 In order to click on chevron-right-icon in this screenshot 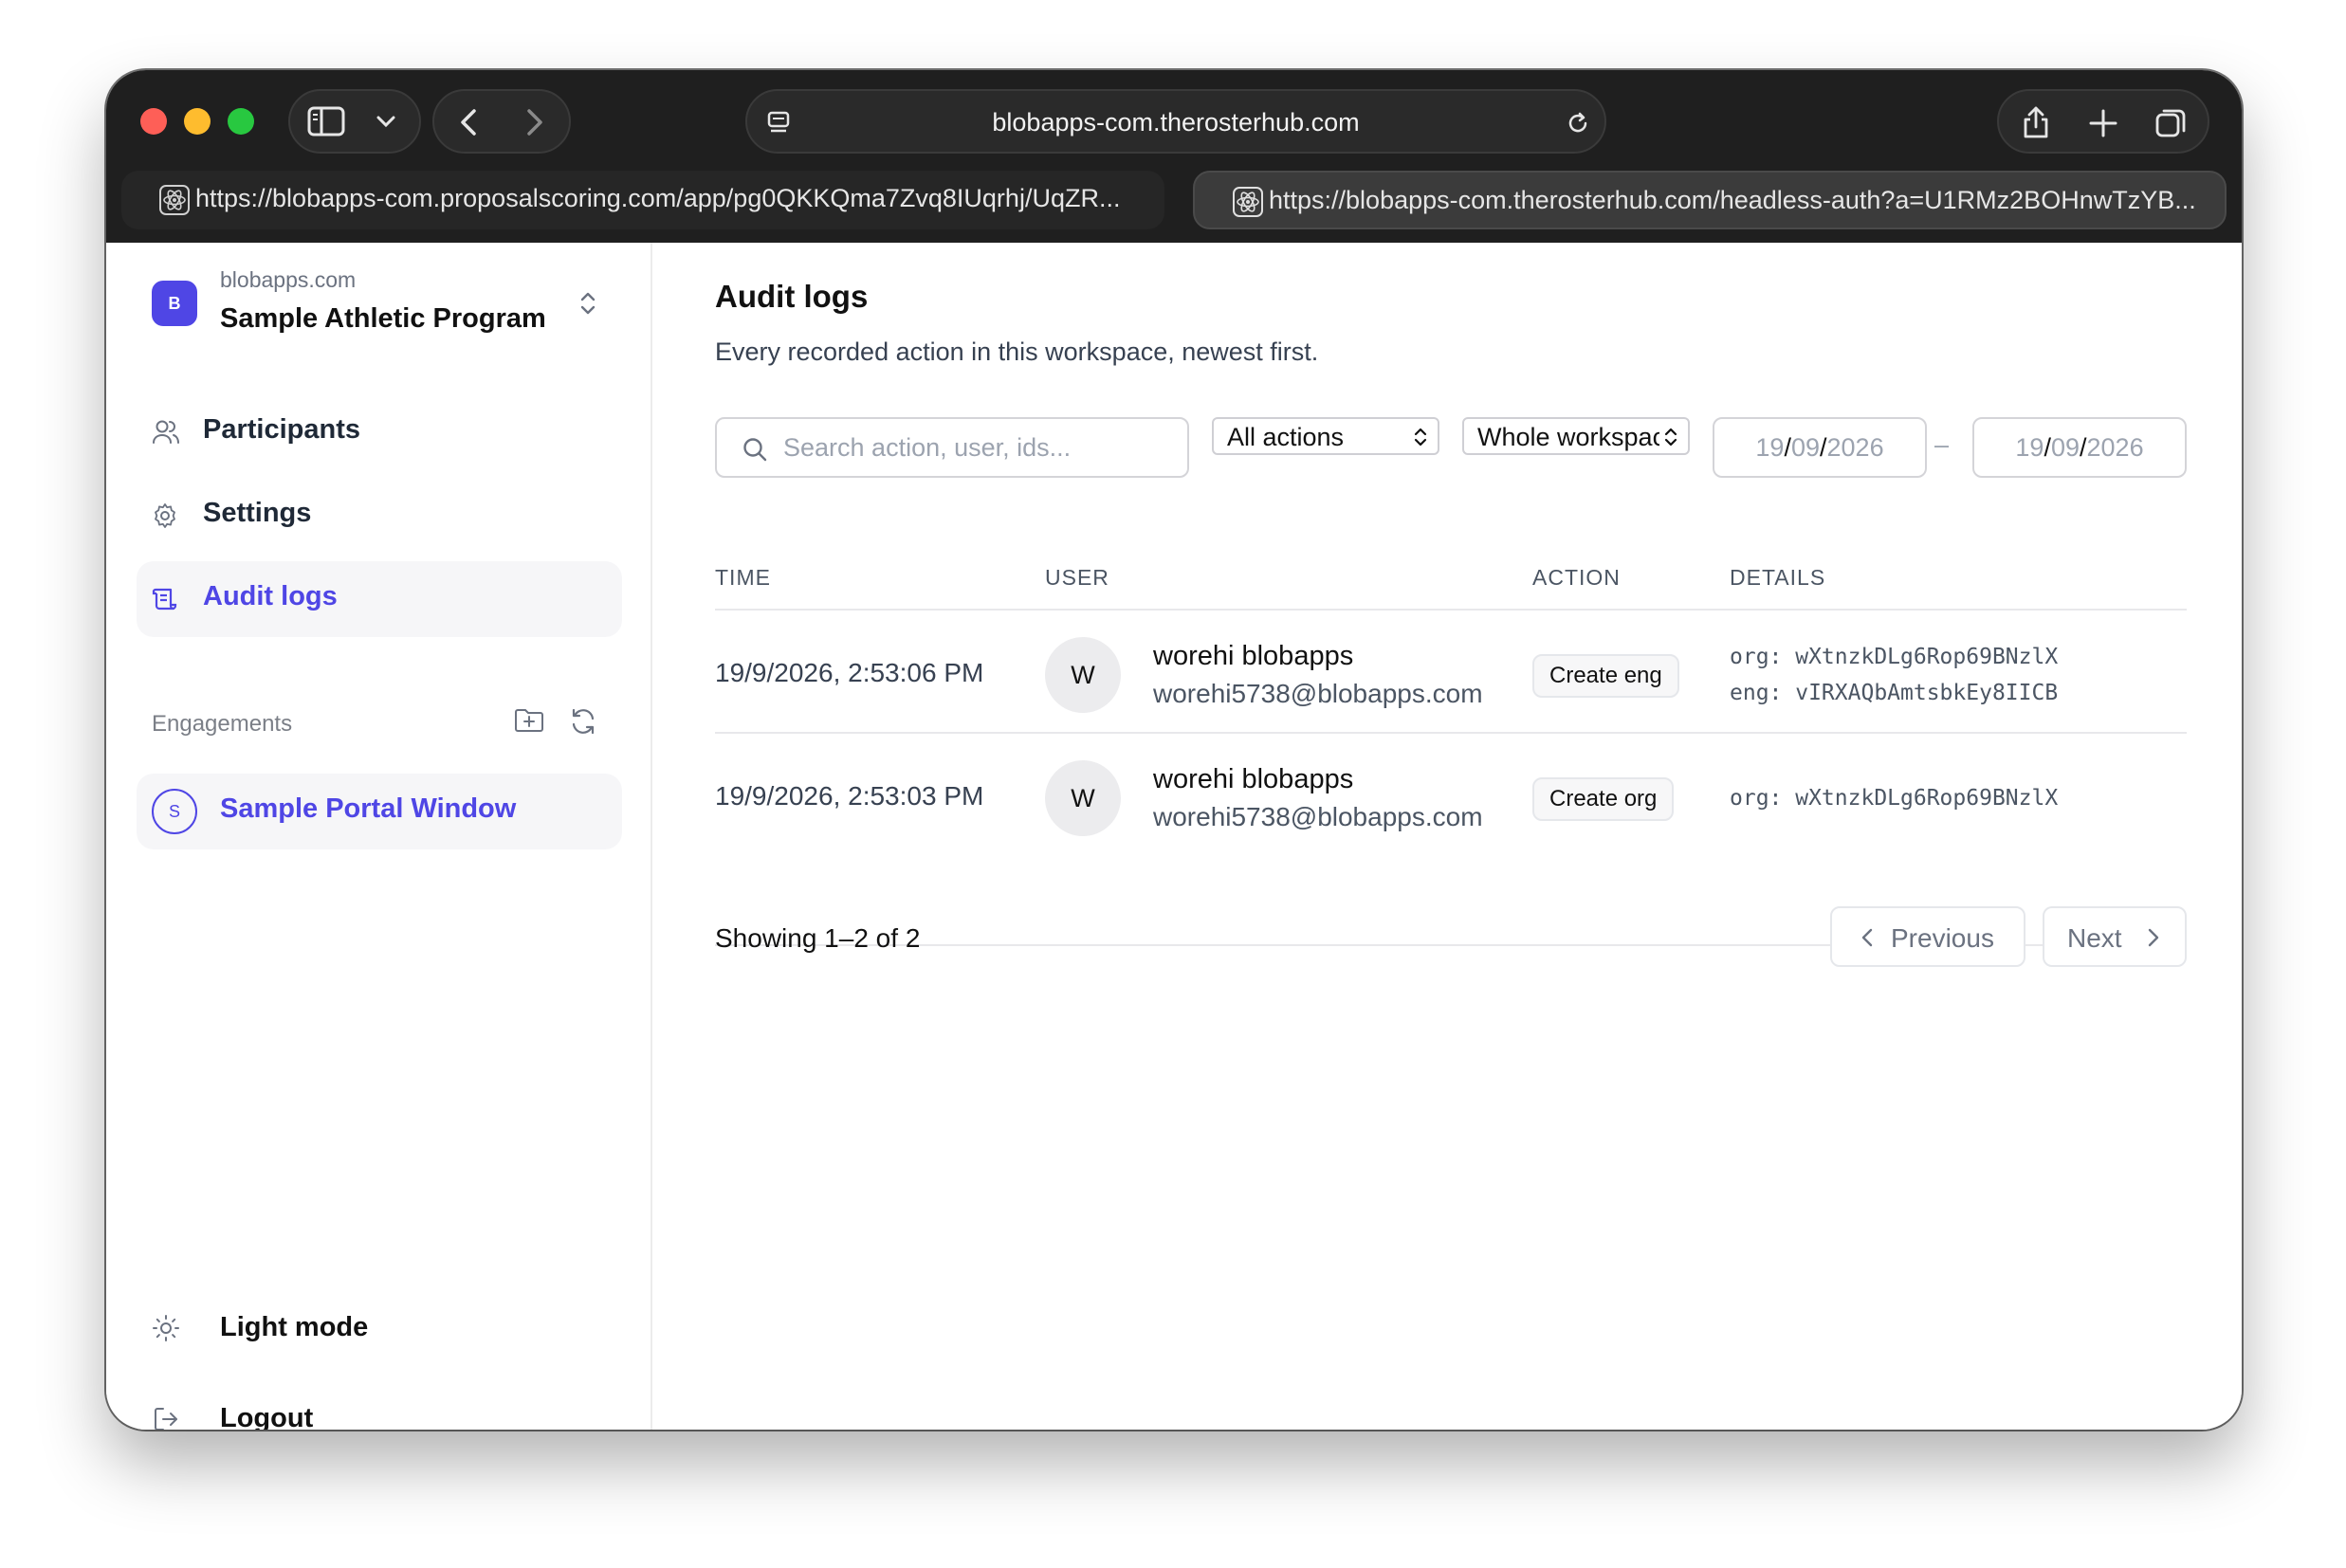, I will do `click(2153, 937)`.